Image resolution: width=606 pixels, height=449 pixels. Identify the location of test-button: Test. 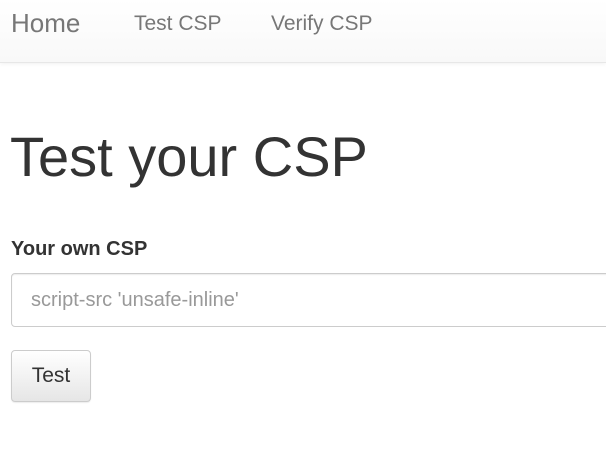
(51, 376).